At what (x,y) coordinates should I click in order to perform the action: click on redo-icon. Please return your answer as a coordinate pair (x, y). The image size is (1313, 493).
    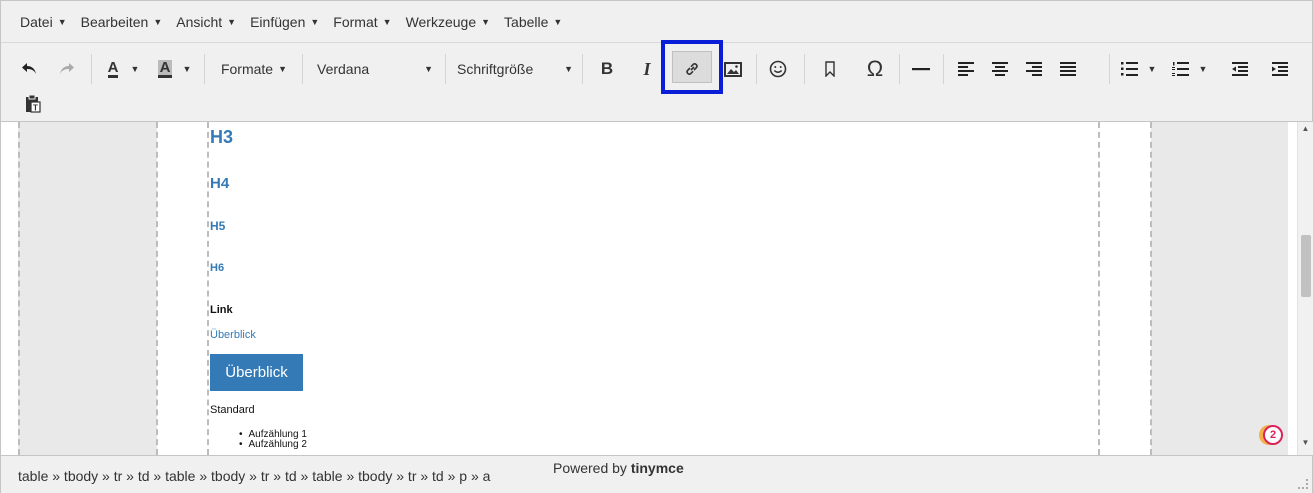
    Looking at the image, I should click on (67, 68).